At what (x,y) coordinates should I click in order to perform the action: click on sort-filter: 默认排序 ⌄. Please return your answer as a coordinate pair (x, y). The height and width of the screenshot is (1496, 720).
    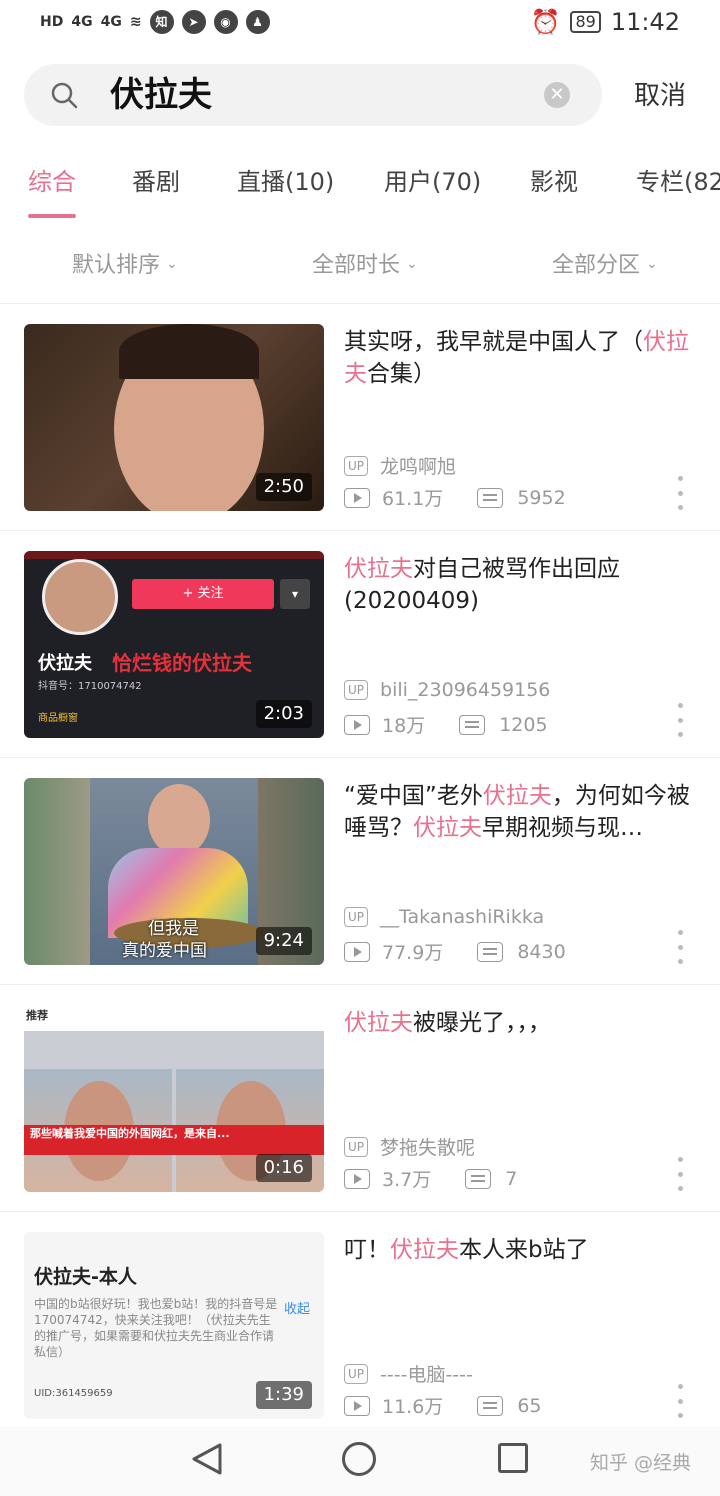
    Looking at the image, I should click on (125, 265).